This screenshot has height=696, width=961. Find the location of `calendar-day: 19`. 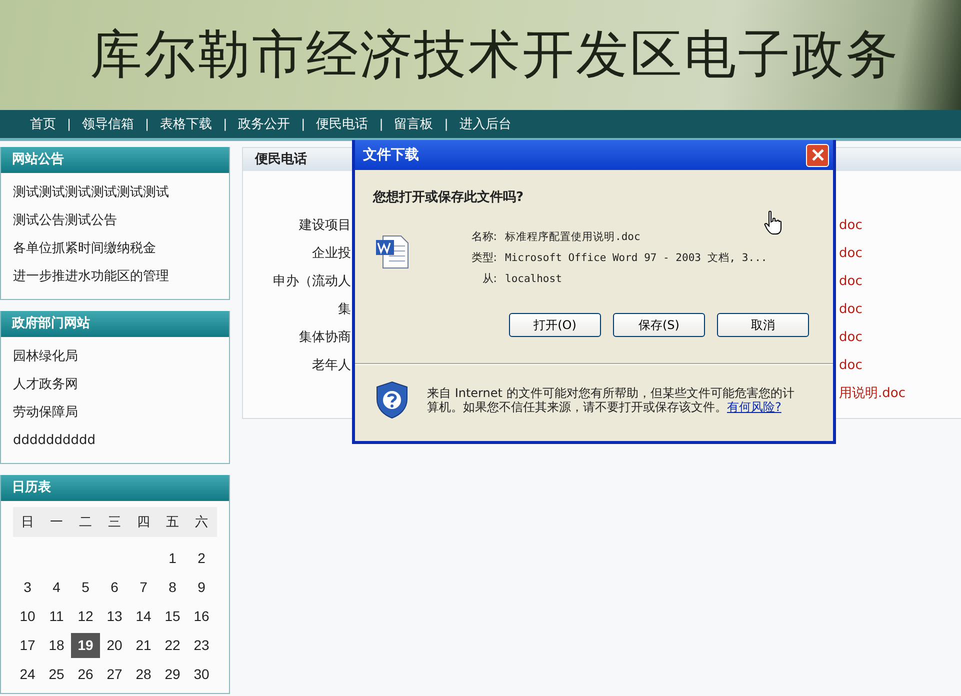

calendar-day: 19 is located at coordinates (85, 645).